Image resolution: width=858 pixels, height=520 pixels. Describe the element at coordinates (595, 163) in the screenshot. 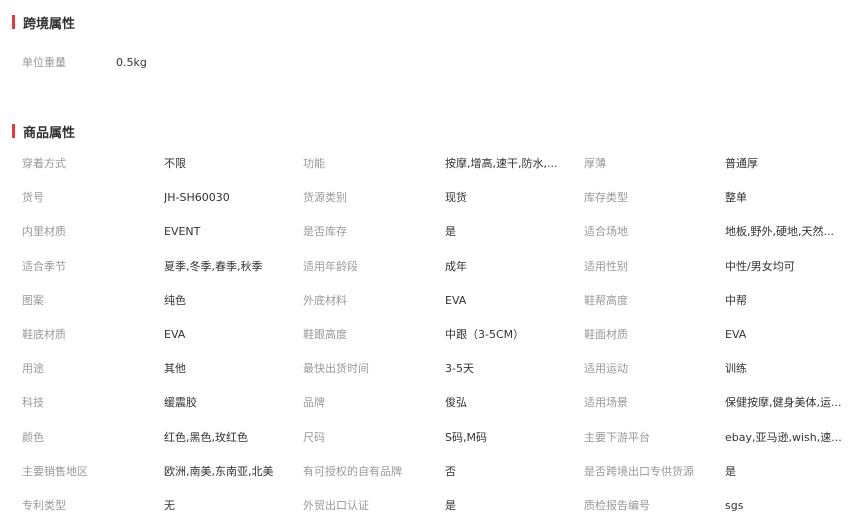

I see `attr-label: 厚薄` at that location.